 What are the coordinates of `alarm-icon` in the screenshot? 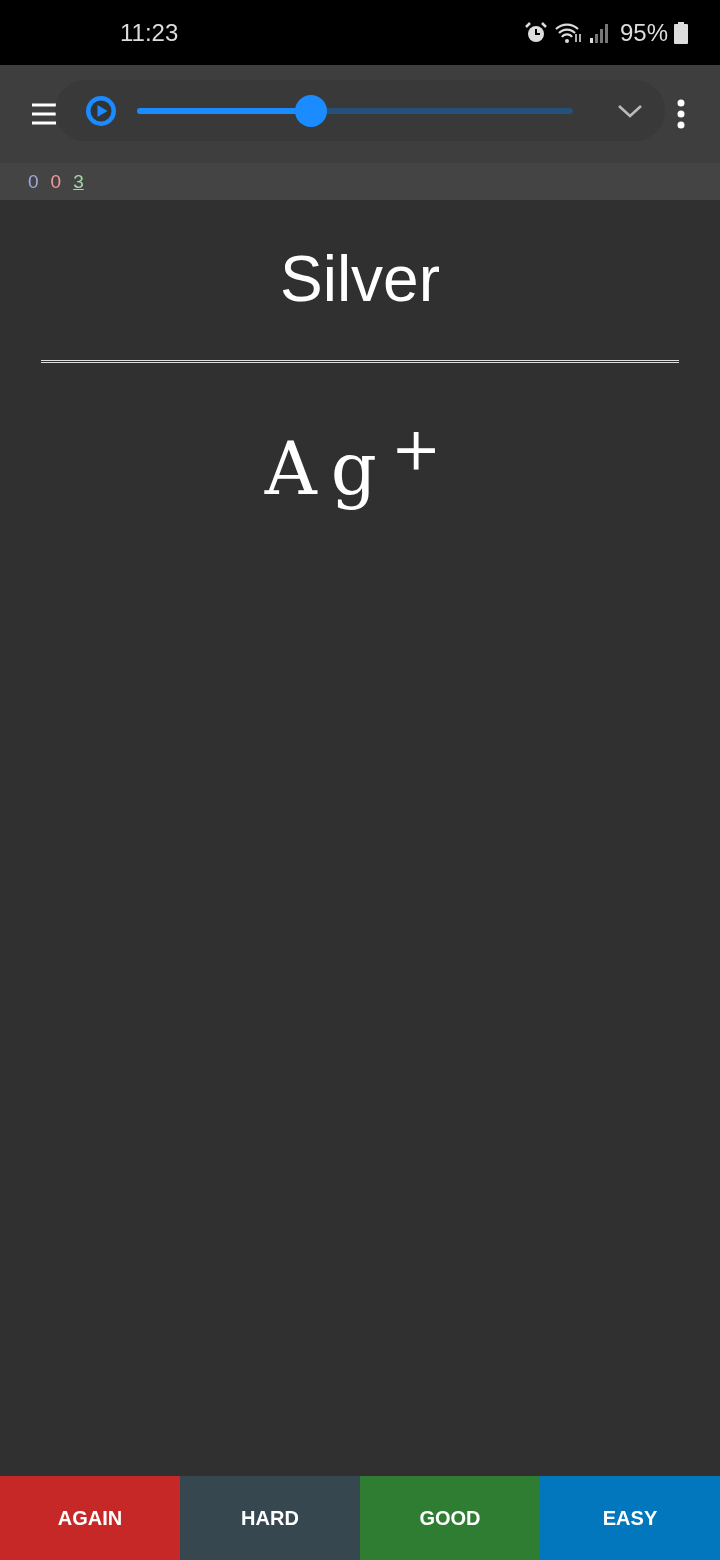 It's located at (535, 32).